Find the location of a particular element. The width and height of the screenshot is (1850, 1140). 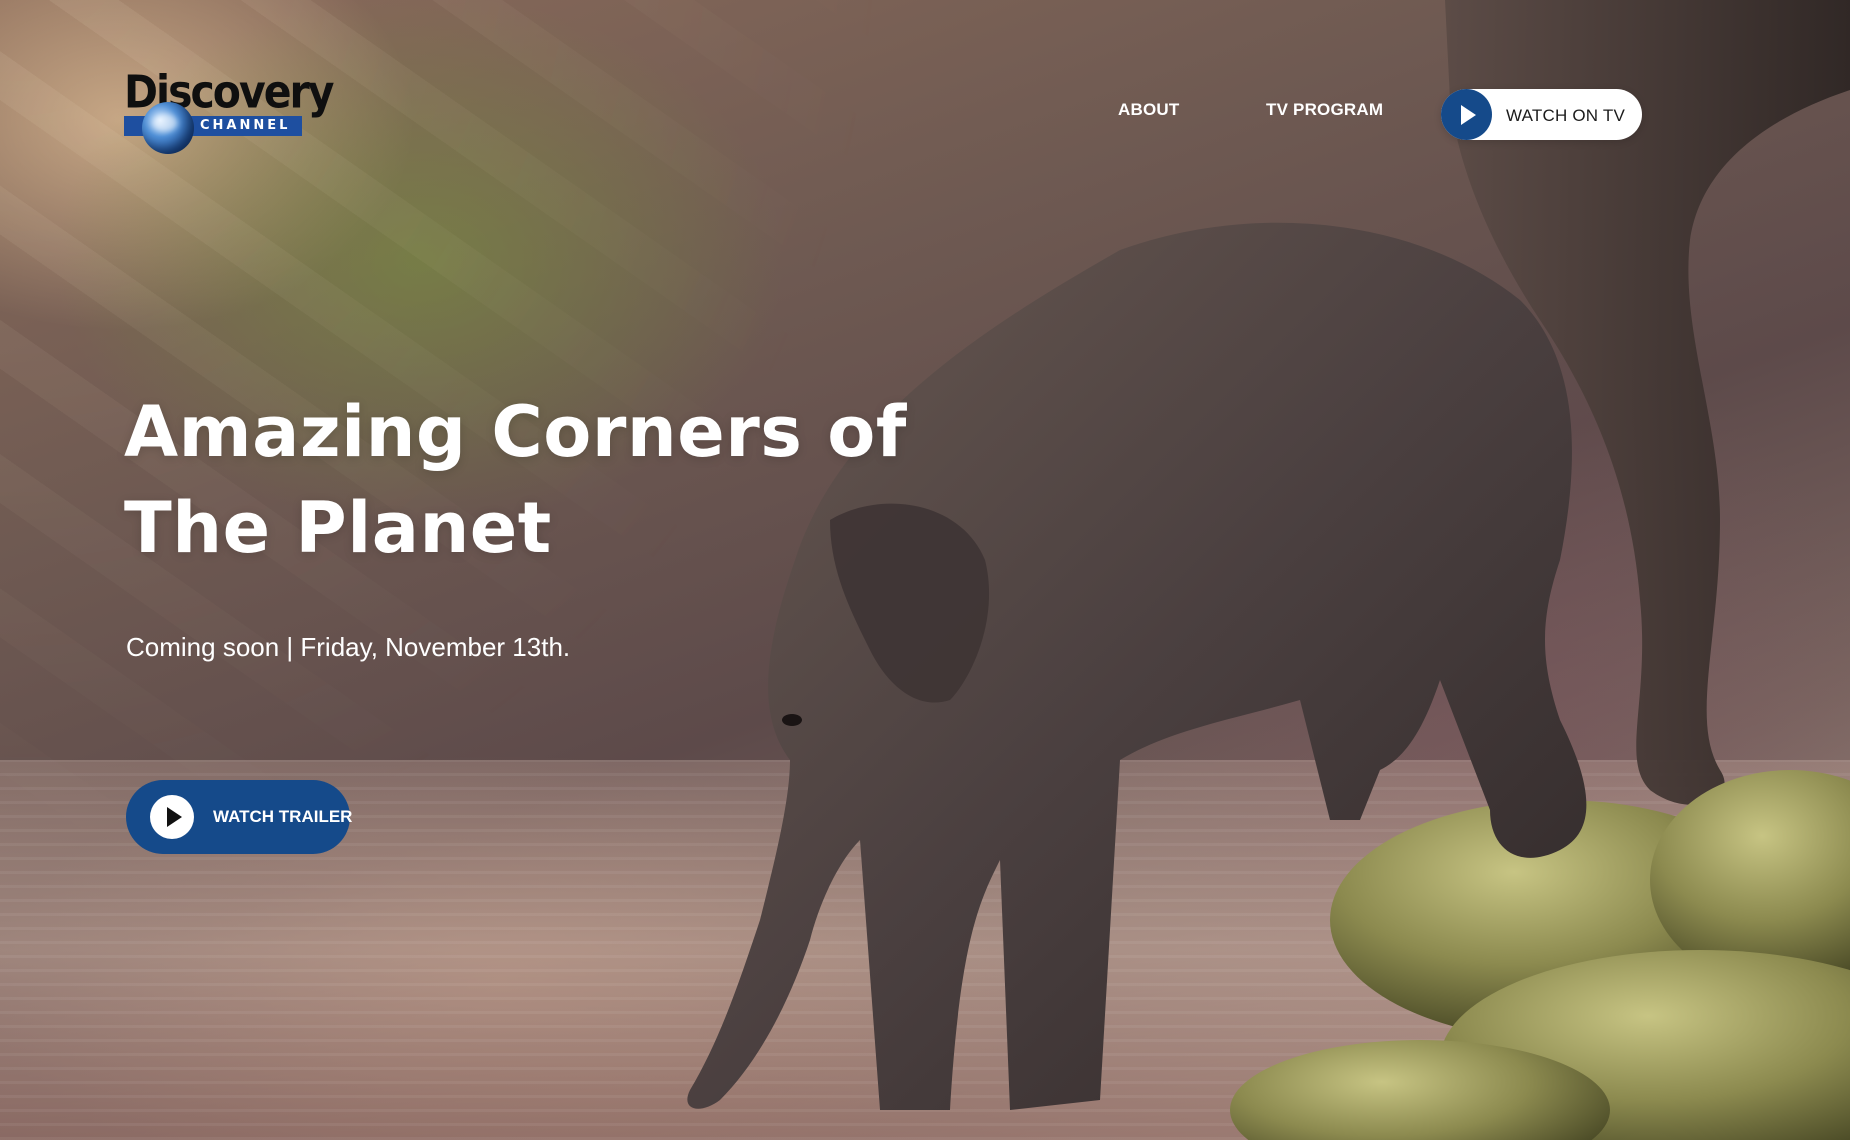

elephant-eye is located at coordinates (792, 720).